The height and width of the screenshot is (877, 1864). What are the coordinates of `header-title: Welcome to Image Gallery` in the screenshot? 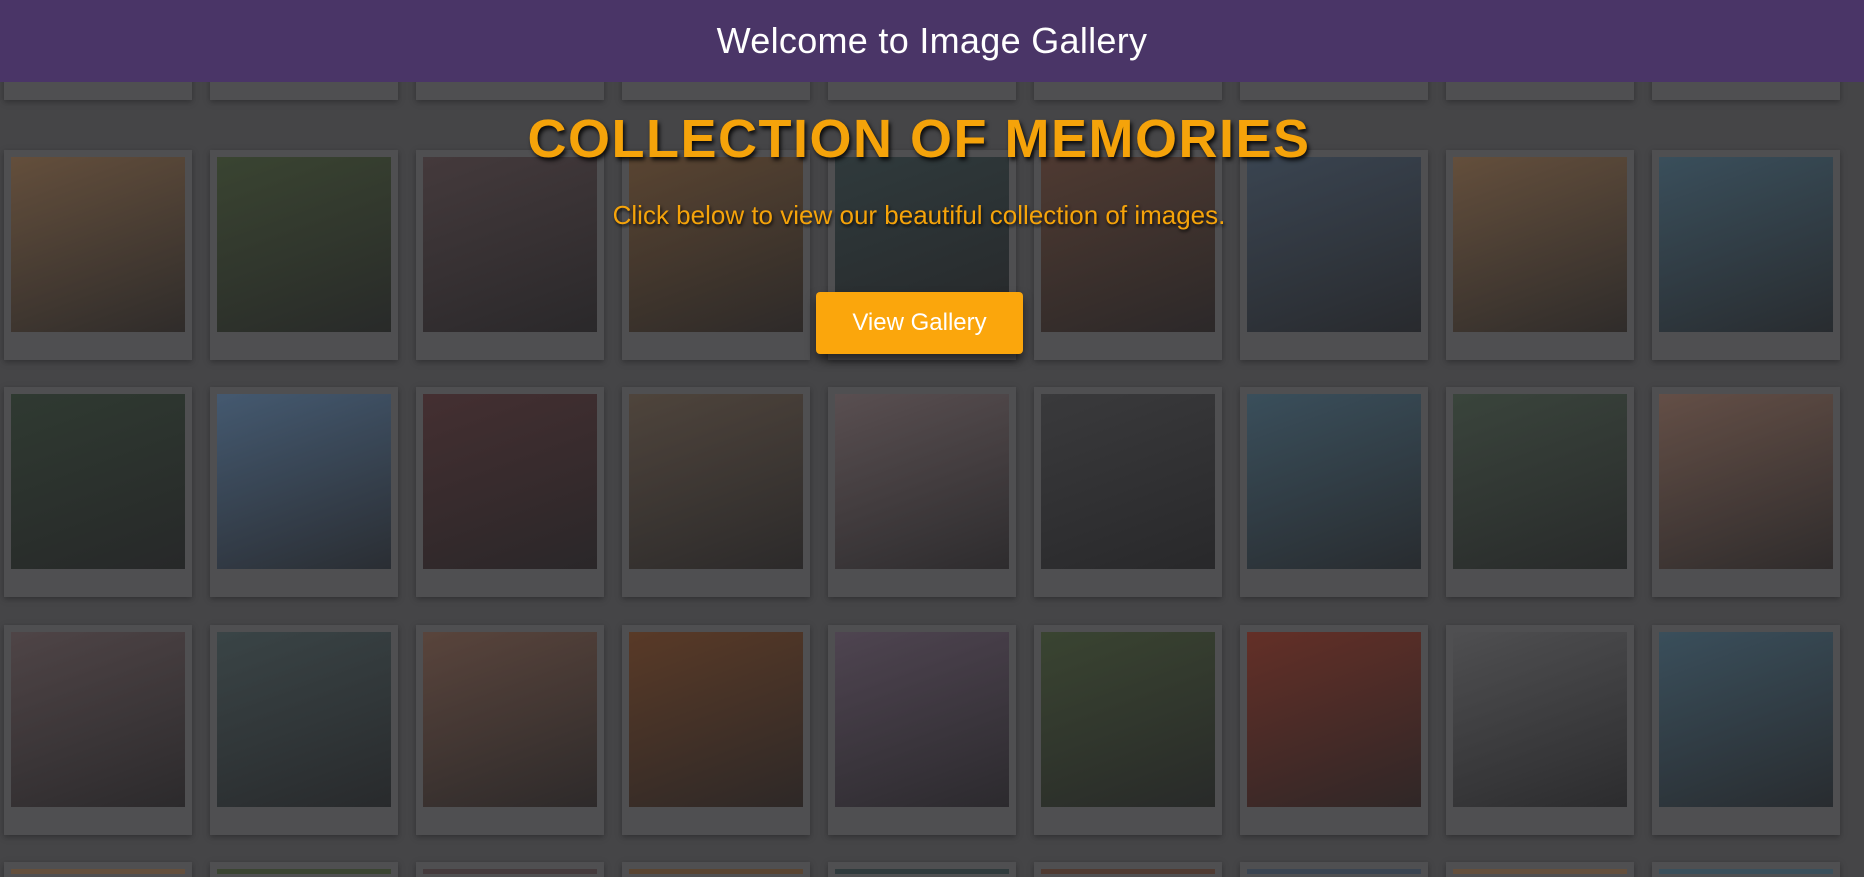 It's located at (932, 40).